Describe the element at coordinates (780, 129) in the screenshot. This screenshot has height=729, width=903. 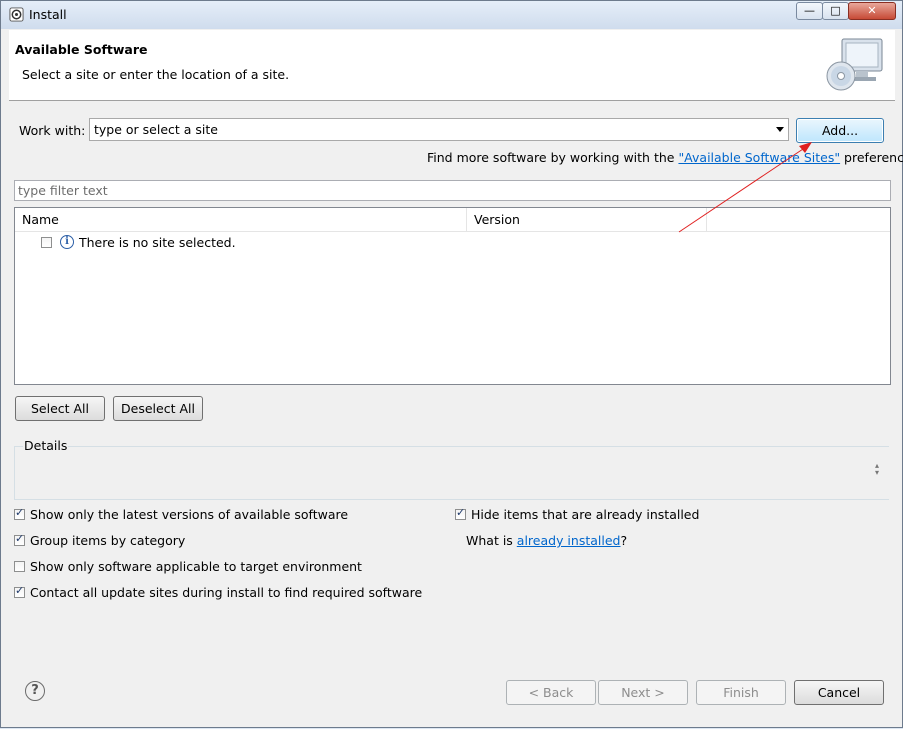
I see `chevron-down-icon` at that location.